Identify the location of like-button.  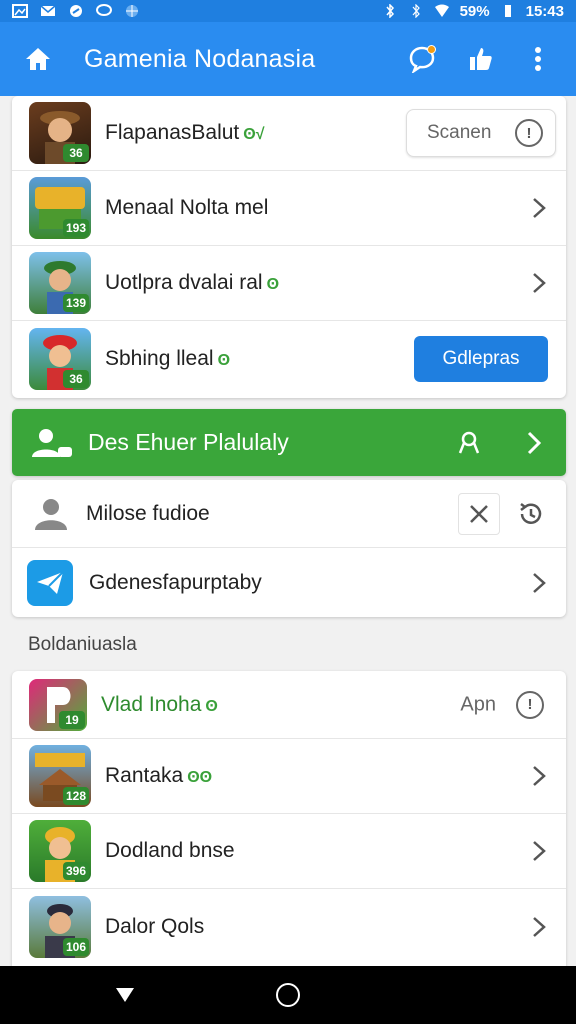
(480, 59).